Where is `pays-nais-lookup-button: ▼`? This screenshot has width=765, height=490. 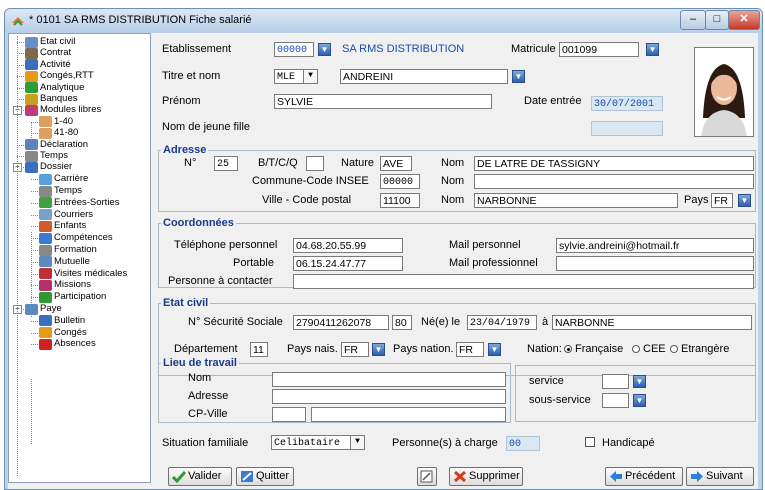
pays-nais-lookup-button: ▼ is located at coordinates (378, 349).